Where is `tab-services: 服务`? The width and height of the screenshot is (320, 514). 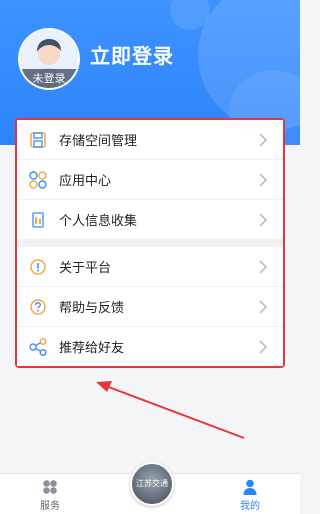 tab-services: 服务 is located at coordinates (50, 494).